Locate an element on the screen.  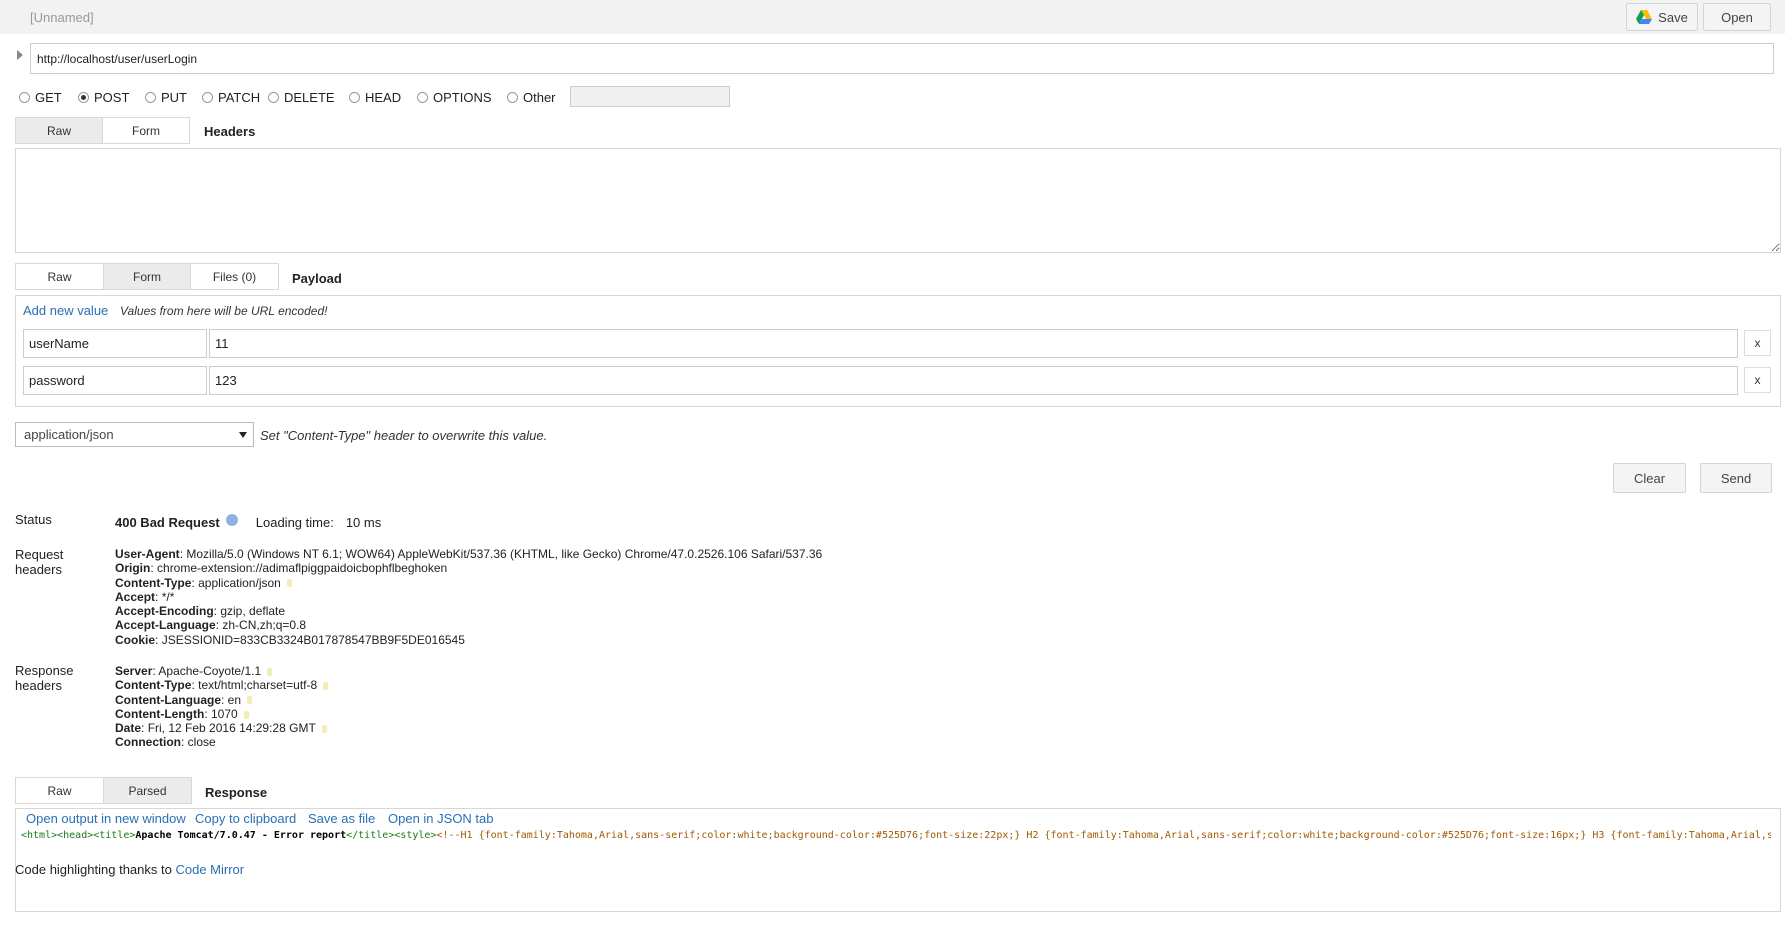
open-in-json-tab-link: Open in JSON tab is located at coordinates (441, 818).